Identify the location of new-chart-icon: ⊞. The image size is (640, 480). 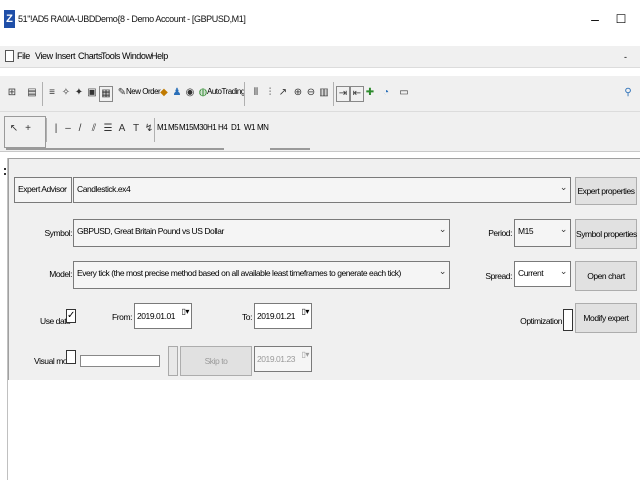
(12, 93).